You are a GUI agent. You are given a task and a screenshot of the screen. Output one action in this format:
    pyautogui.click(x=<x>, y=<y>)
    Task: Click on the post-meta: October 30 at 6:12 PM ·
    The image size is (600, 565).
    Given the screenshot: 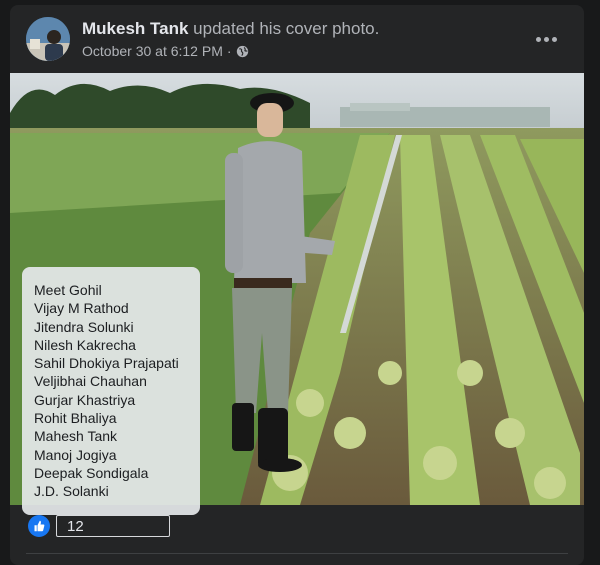 What is the action you would take?
    pyautogui.click(x=165, y=51)
    